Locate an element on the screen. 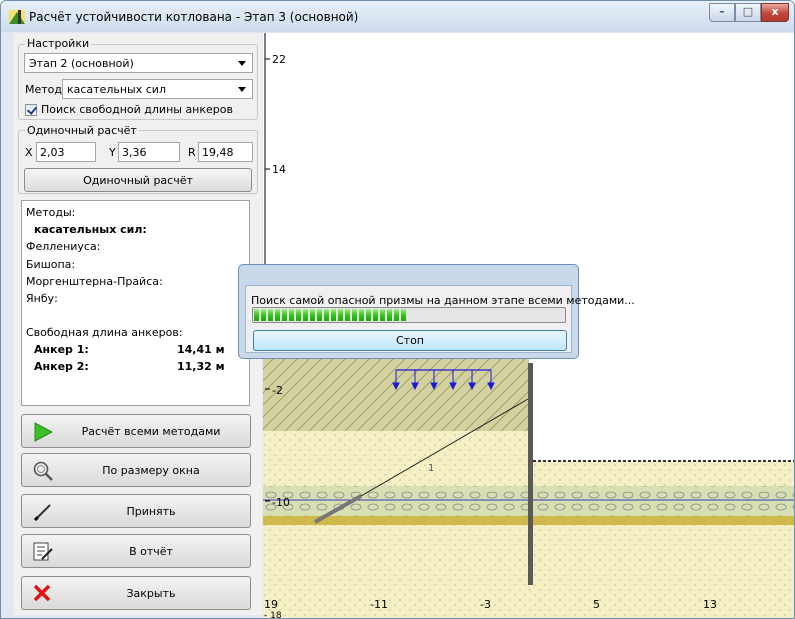 Image resolution: width=795 pixels, height=619 pixels. close-icon is located at coordinates (42, 593).